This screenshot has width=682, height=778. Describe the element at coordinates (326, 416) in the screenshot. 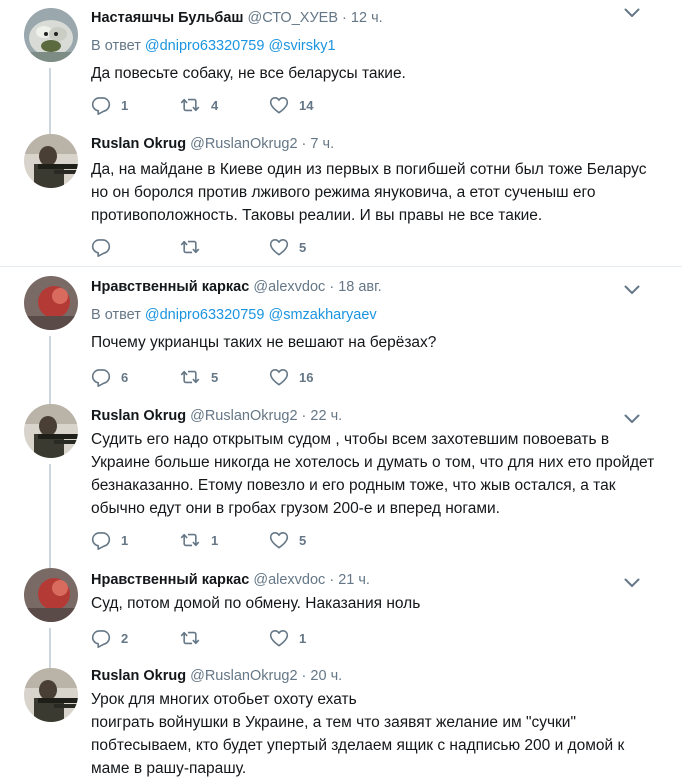

I see `timestamp: 22 ч.` at that location.